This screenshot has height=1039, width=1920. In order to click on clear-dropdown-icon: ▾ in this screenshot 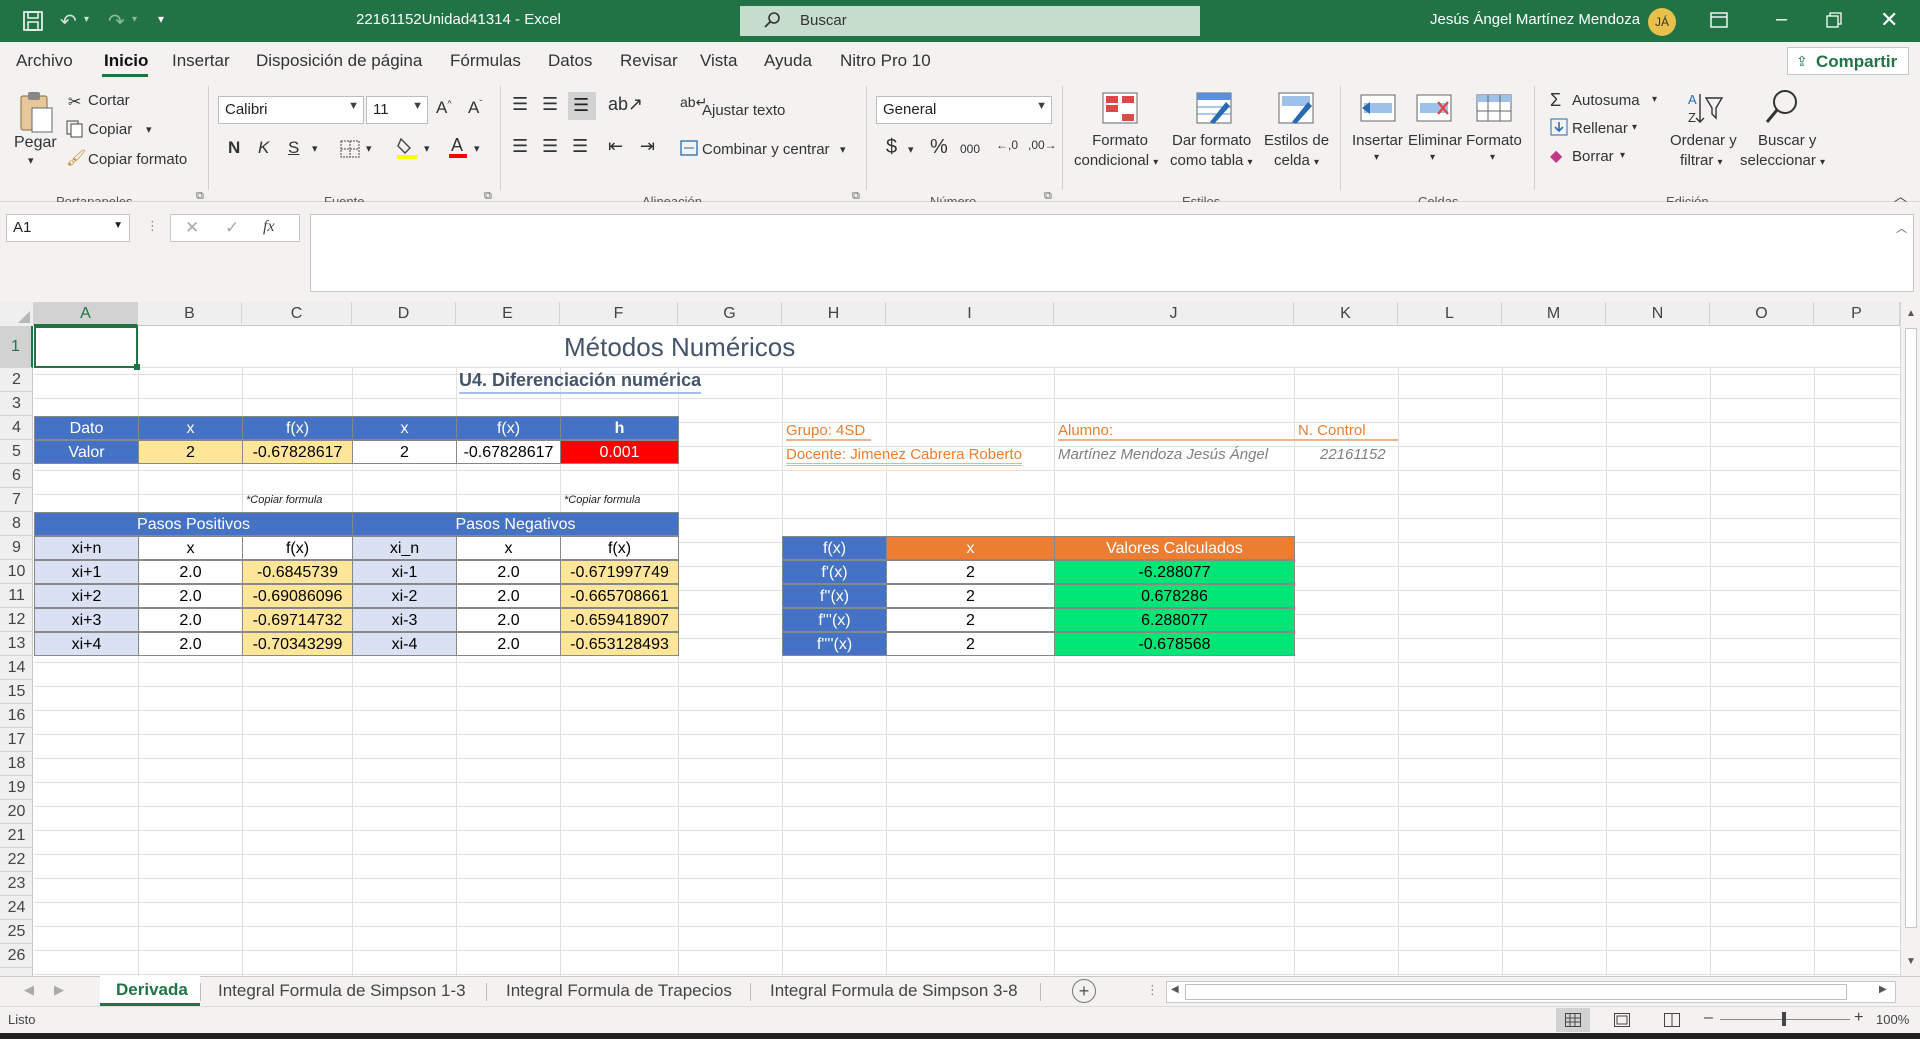, I will do `click(1622, 155)`.